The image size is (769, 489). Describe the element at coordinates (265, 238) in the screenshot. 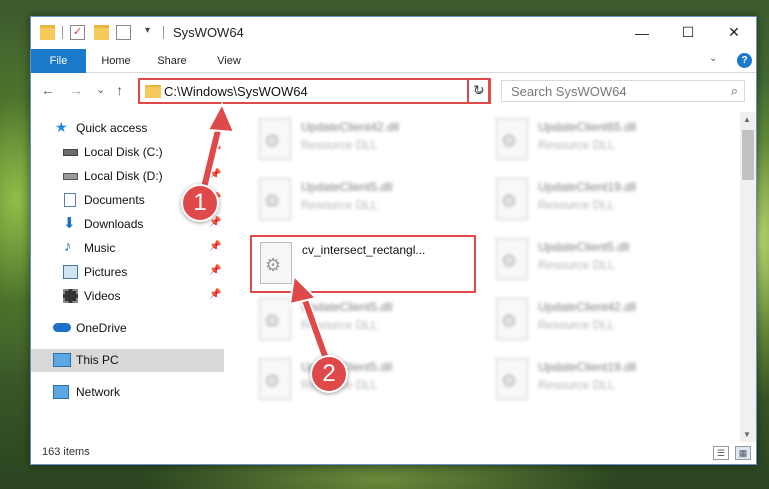

I see `annotation-arrows` at that location.